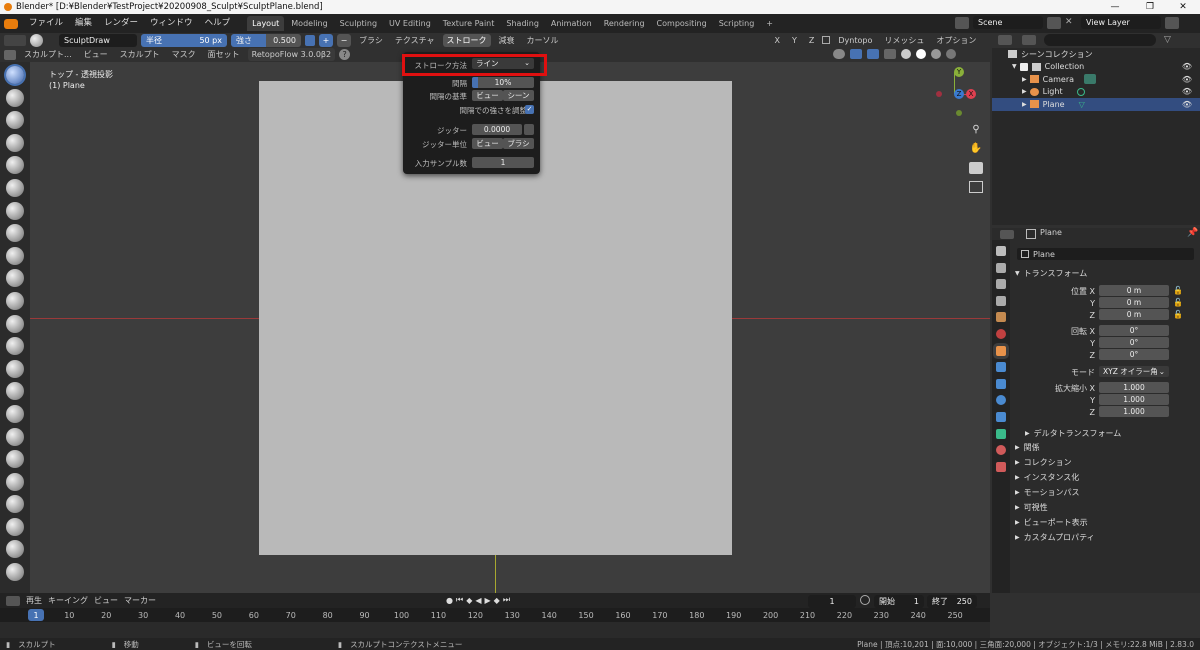 This screenshot has width=1200, height=650. I want to click on adjust-strength-checkbox: ✓, so click(529, 109).